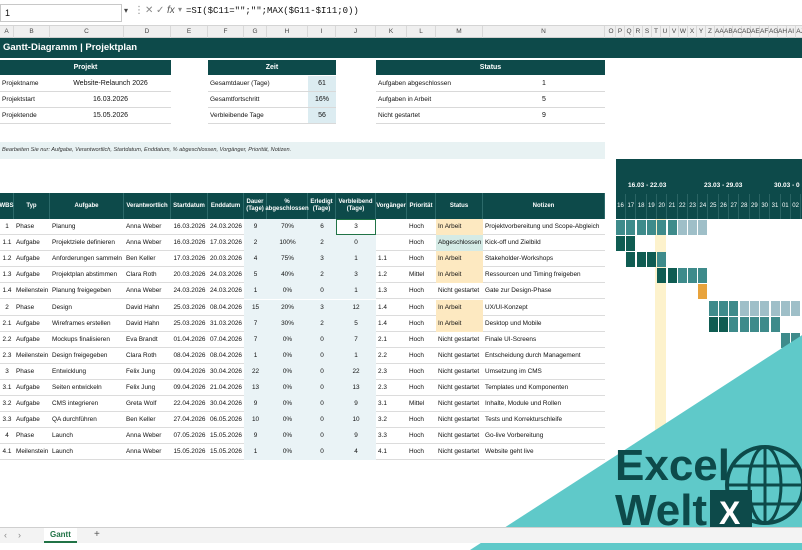 The image size is (802, 550). I want to click on column-header-e: E, so click(189, 32).